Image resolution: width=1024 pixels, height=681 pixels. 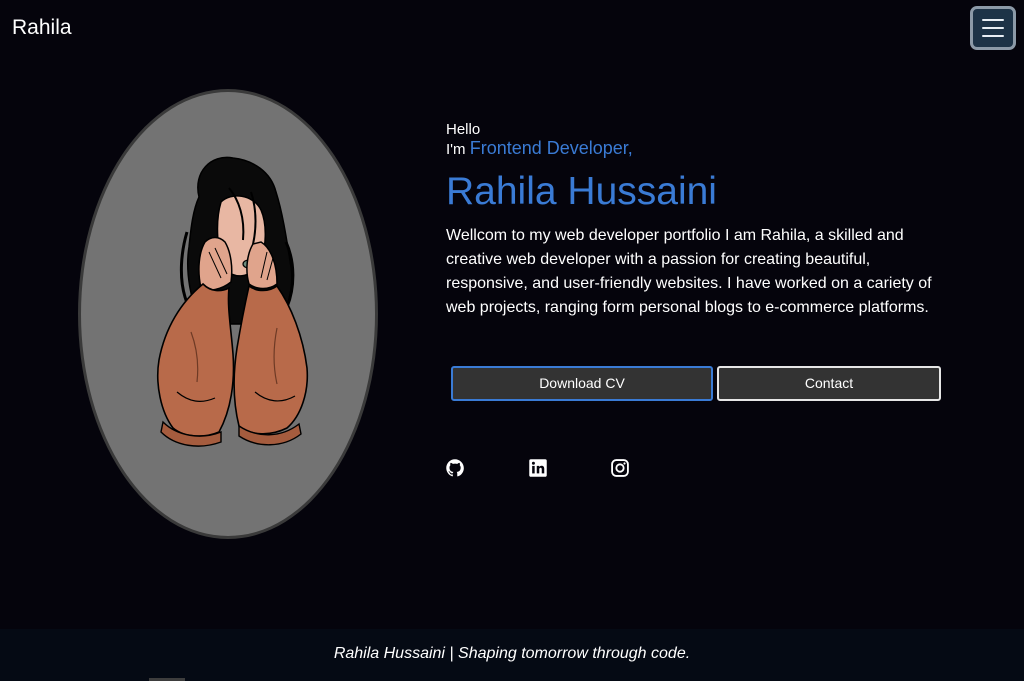 I want to click on github-icon, so click(x=455, y=468).